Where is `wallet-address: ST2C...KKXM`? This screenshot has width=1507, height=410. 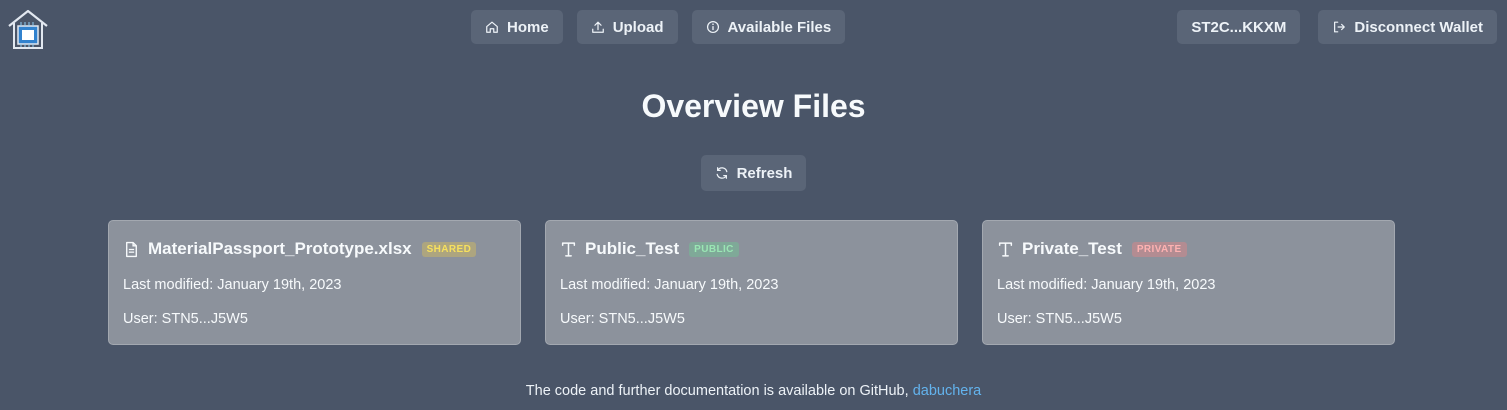 wallet-address: ST2C...KKXM is located at coordinates (1239, 27).